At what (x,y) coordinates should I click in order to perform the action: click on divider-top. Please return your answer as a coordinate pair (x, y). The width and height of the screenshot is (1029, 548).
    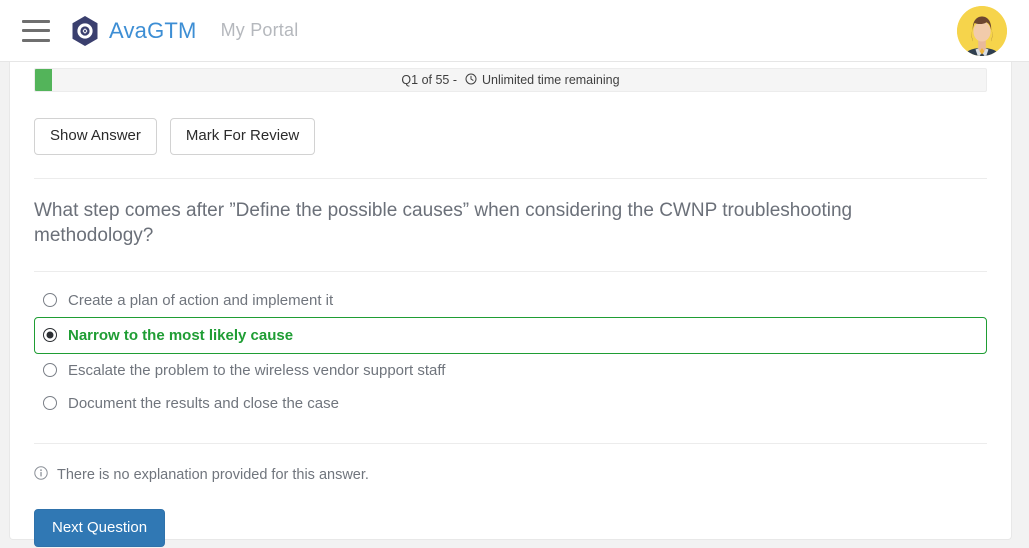
    Looking at the image, I should click on (510, 178).